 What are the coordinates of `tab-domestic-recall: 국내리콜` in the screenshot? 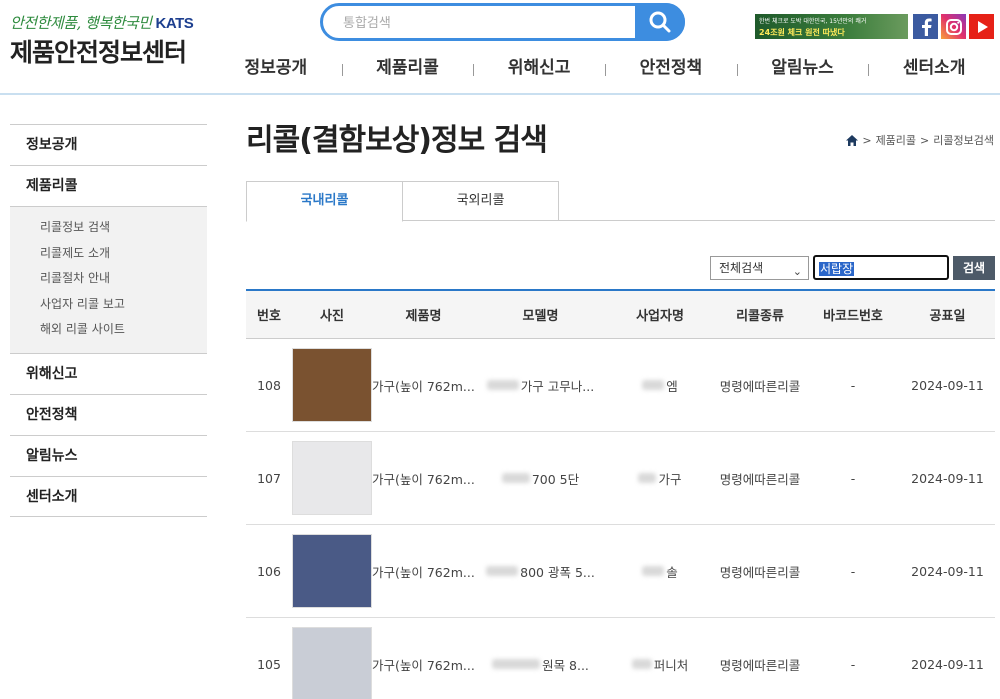 It's located at (324, 201).